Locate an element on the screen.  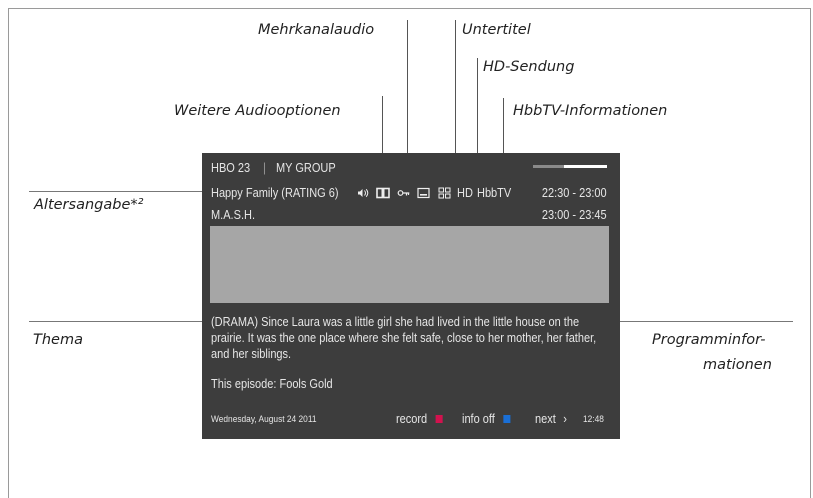
programme-progress-bar is located at coordinates (570, 166).